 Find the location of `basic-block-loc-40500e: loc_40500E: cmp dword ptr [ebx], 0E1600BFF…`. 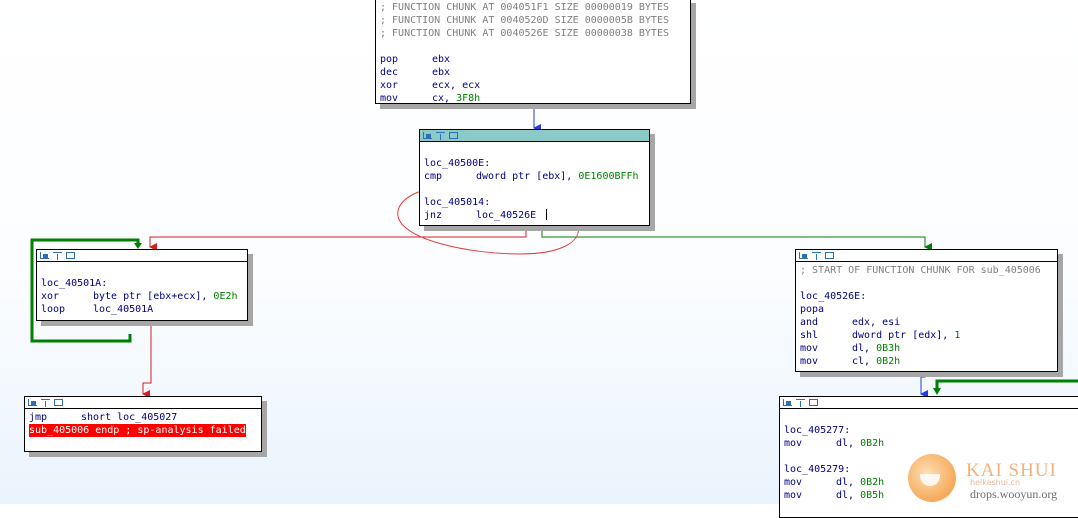

basic-block-loc-40500e: loc_40500E: cmp dword ptr [ebx], 0E1600BFF… is located at coordinates (534, 177).